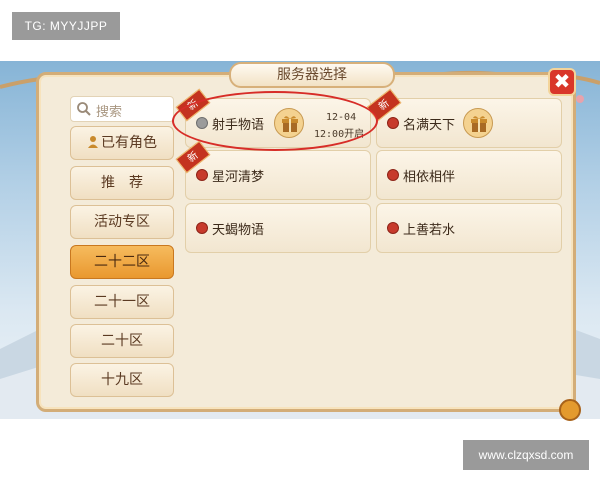 The width and height of the screenshot is (600, 480). Describe the element at coordinates (429, 230) in the screenshot. I see `server-name: 上善若水` at that location.